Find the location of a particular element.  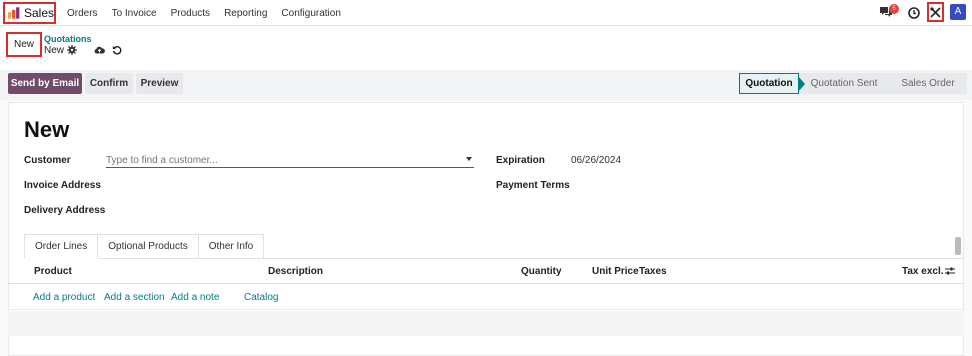

cloud-upload-icon is located at coordinates (99, 50).